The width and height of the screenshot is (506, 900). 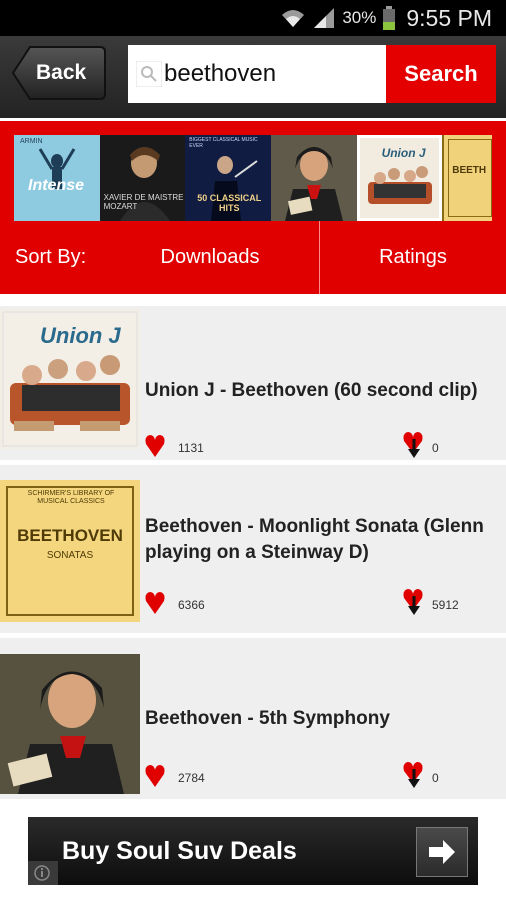 I want to click on toolbar: Back Search, so click(x=253, y=77).